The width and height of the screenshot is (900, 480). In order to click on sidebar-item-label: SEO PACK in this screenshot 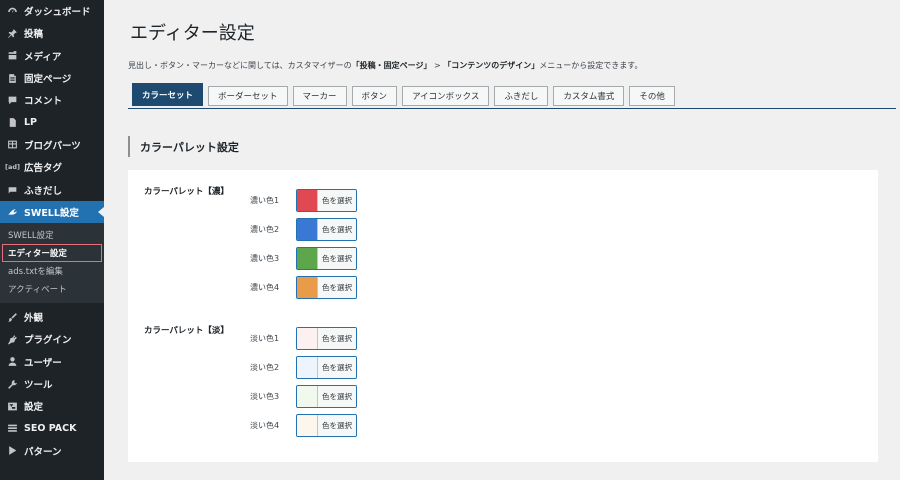, I will do `click(50, 429)`.